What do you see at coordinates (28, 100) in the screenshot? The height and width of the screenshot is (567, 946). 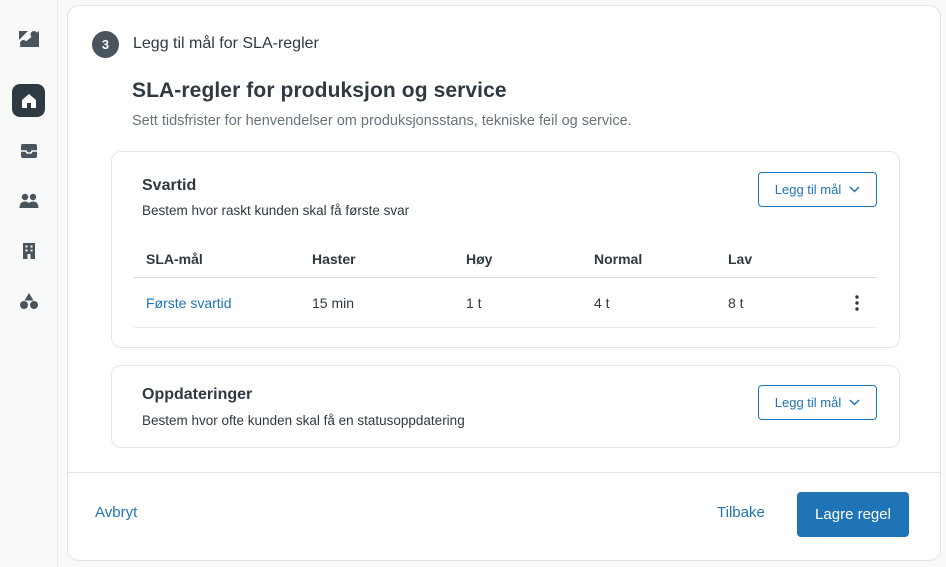 I see `home-icon` at bounding box center [28, 100].